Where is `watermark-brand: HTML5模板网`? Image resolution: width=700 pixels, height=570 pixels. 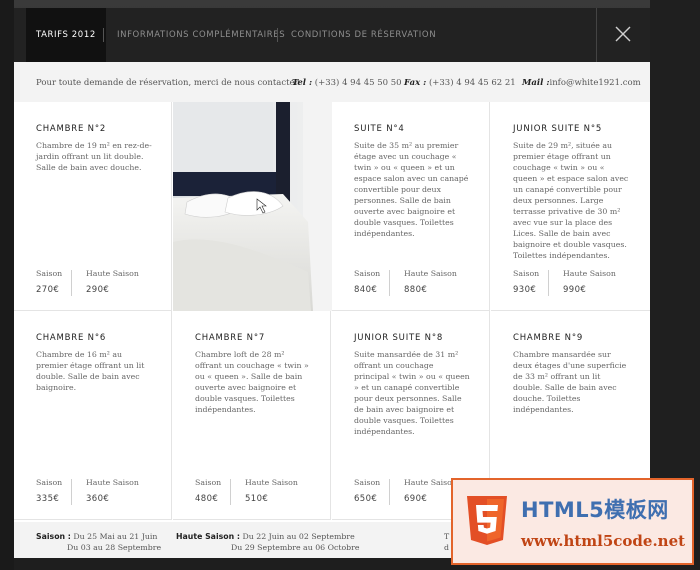 watermark-brand: HTML5模板网 is located at coordinates (595, 510).